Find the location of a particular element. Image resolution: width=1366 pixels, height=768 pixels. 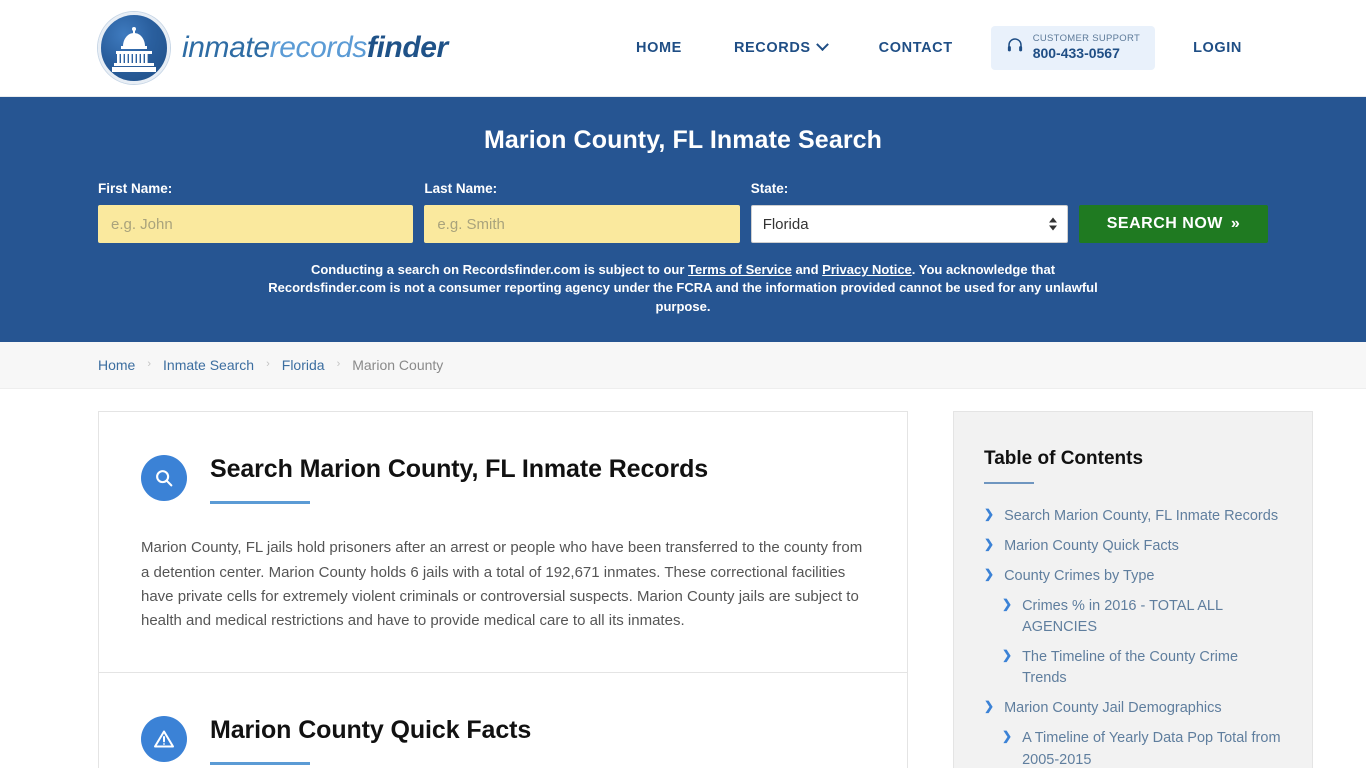

brand-wordmark: inmaterecordsfinder is located at coordinates (315, 48).